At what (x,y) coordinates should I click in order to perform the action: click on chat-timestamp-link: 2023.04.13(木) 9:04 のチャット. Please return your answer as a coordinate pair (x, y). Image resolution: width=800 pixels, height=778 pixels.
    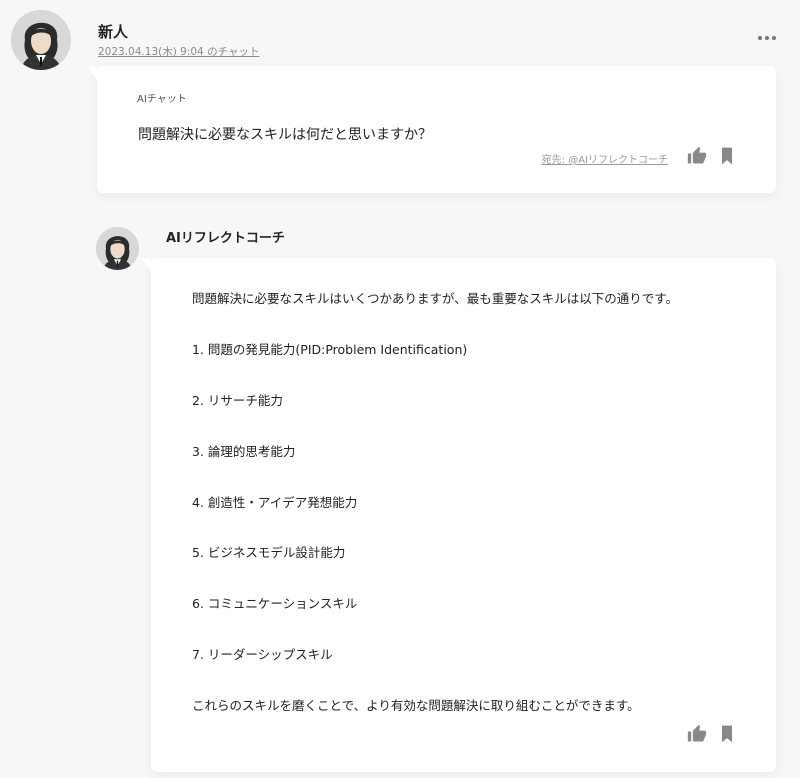
    Looking at the image, I should click on (178, 51).